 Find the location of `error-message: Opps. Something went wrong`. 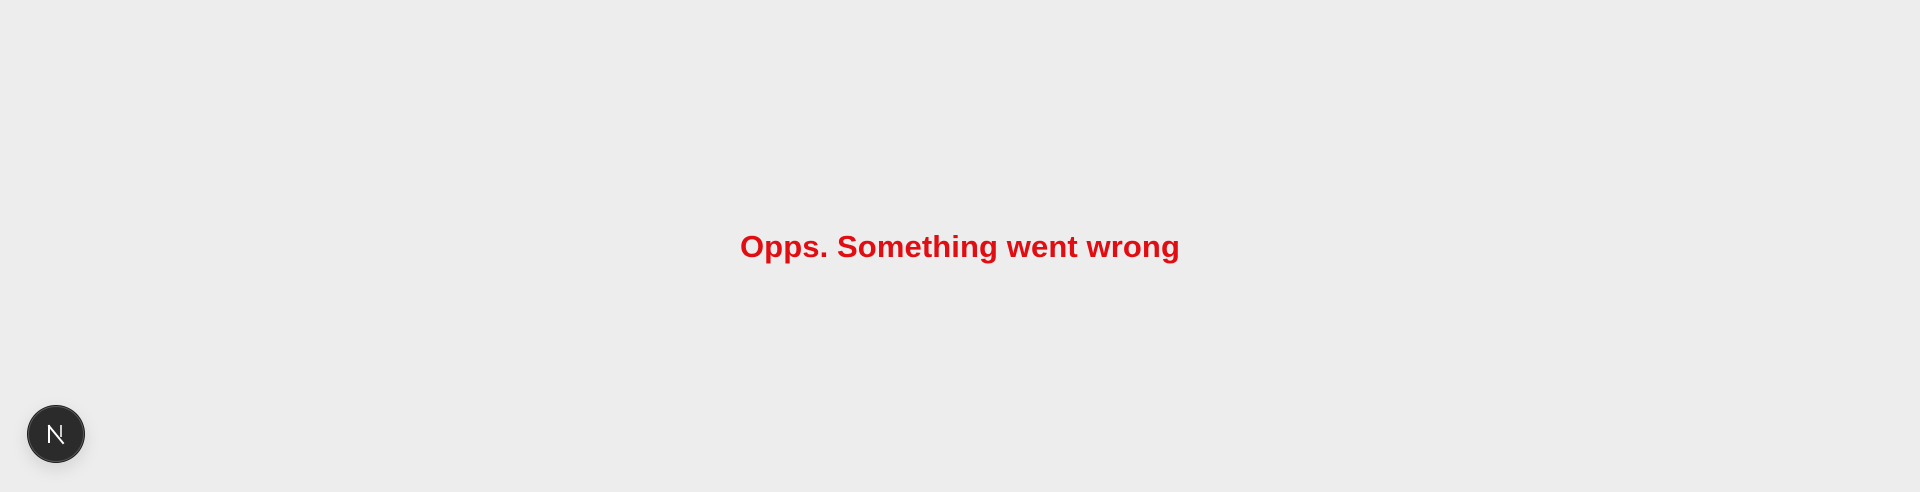

error-message: Opps. Something went wrong is located at coordinates (960, 246).